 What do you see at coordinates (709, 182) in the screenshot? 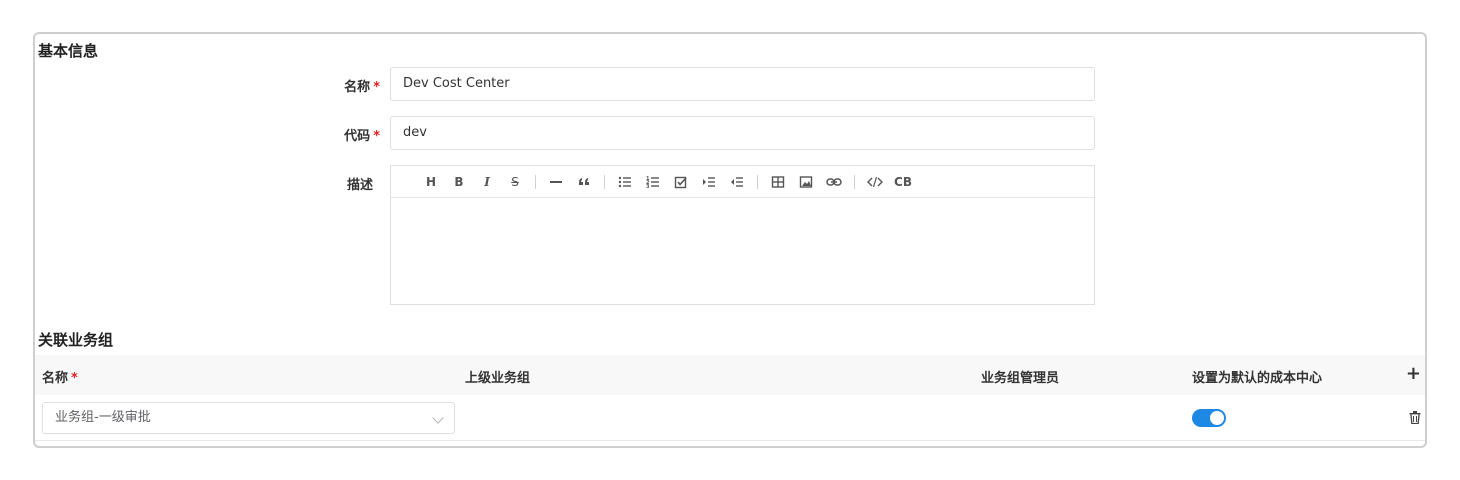
I see `indent-icon` at bounding box center [709, 182].